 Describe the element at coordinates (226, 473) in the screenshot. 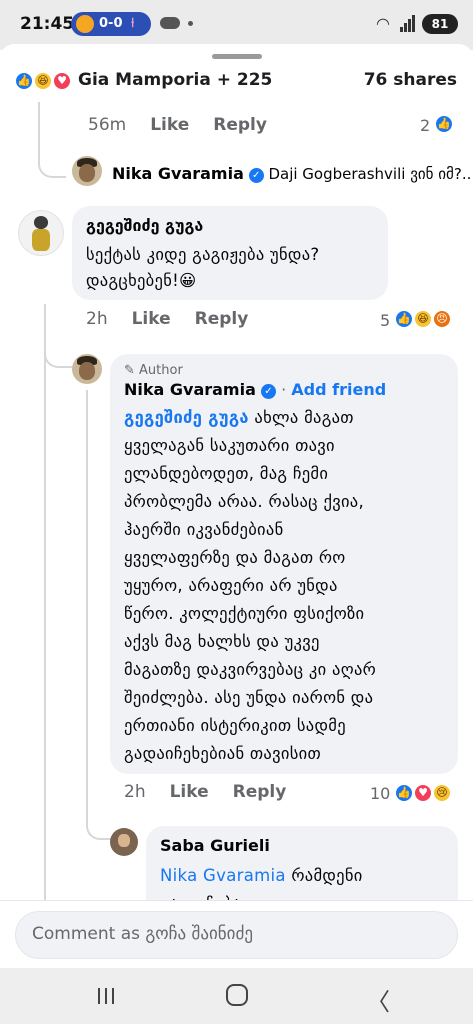

I see `comment-line: ელანდებოდეთ, მაგ ჩემი` at that location.